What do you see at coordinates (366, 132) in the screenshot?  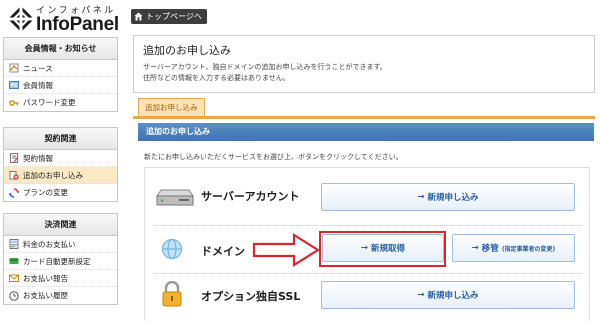 I see `section-header: 追加のお申し込み` at bounding box center [366, 132].